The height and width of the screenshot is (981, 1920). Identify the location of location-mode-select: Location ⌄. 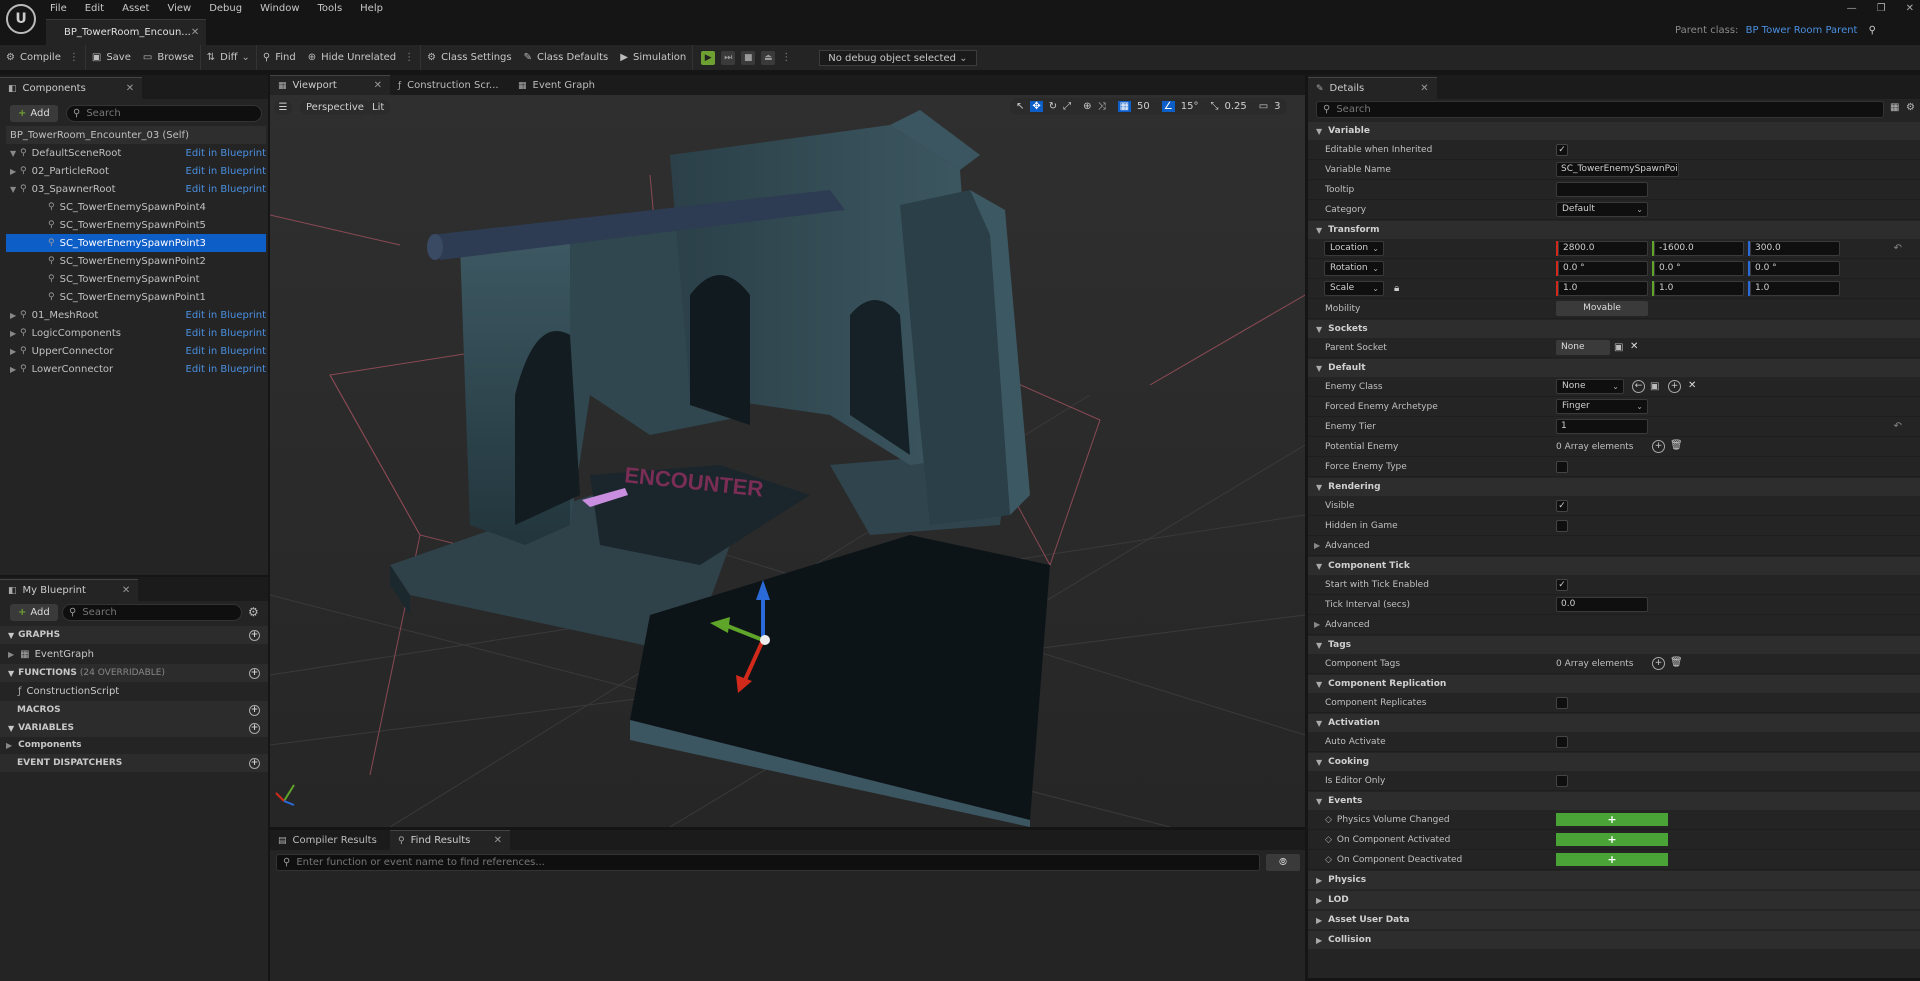
(1354, 248).